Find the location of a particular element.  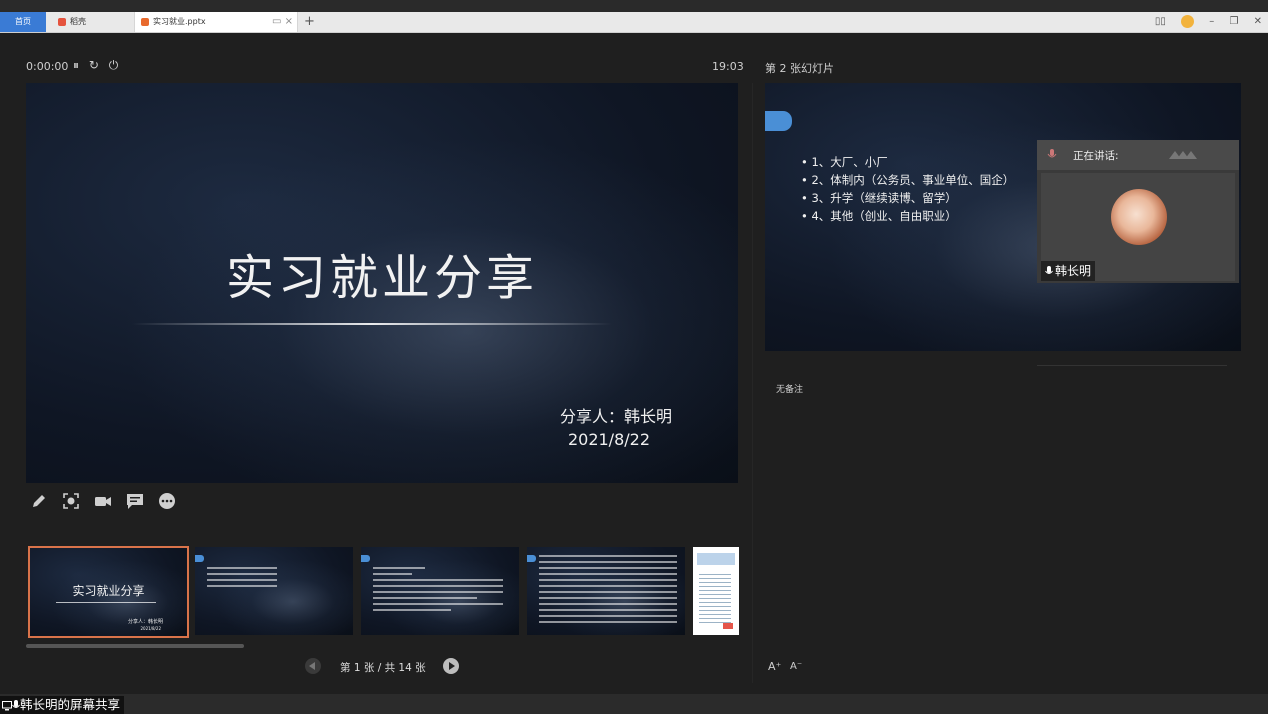

pen-icon is located at coordinates (39, 501).